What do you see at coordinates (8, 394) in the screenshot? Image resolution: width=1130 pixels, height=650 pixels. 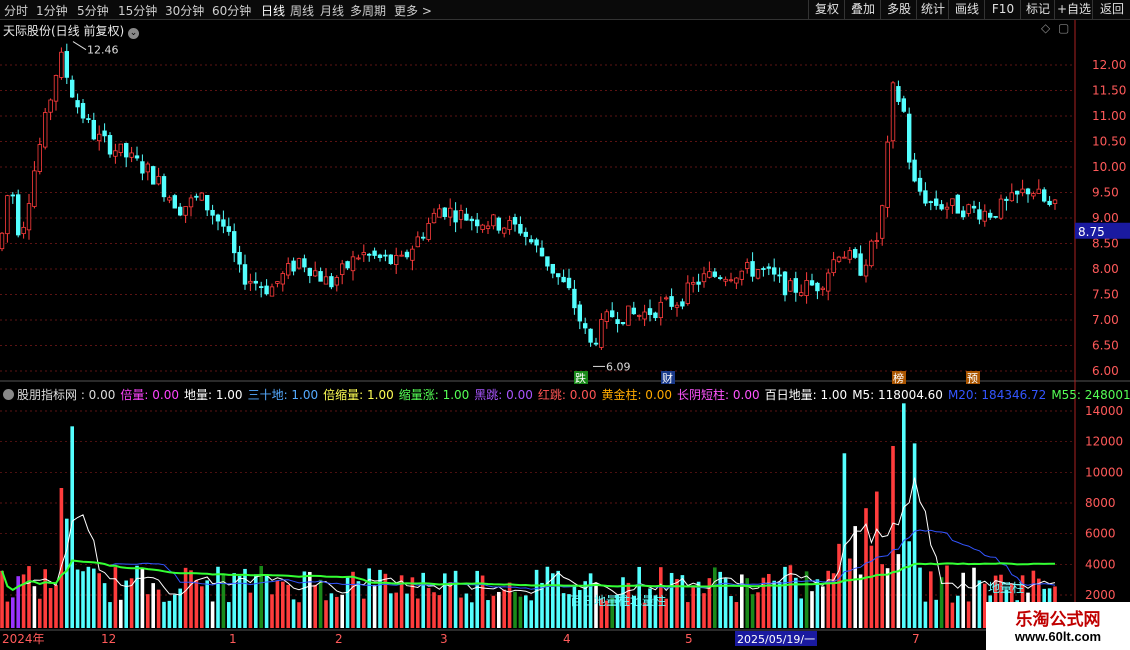 I see `chevron-down-icon` at bounding box center [8, 394].